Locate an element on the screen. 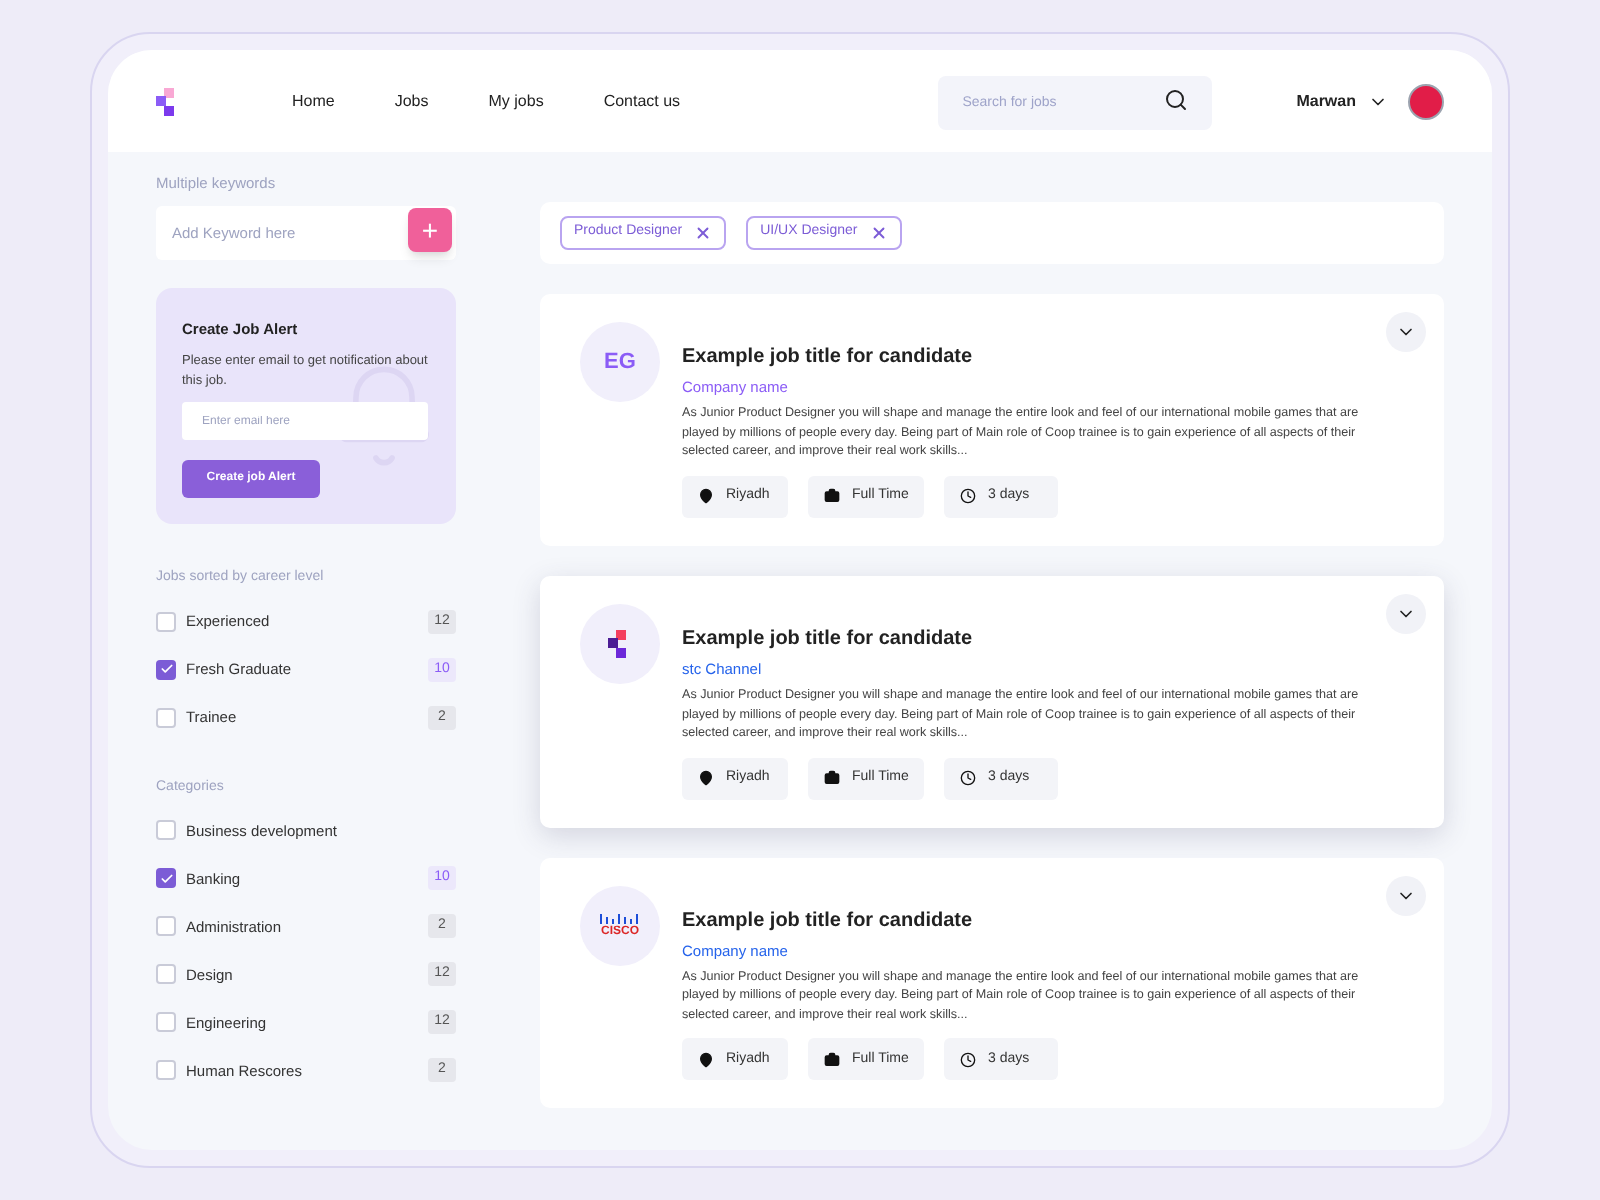 This screenshot has width=1600, height=1200. logo-icon is located at coordinates (168, 101).